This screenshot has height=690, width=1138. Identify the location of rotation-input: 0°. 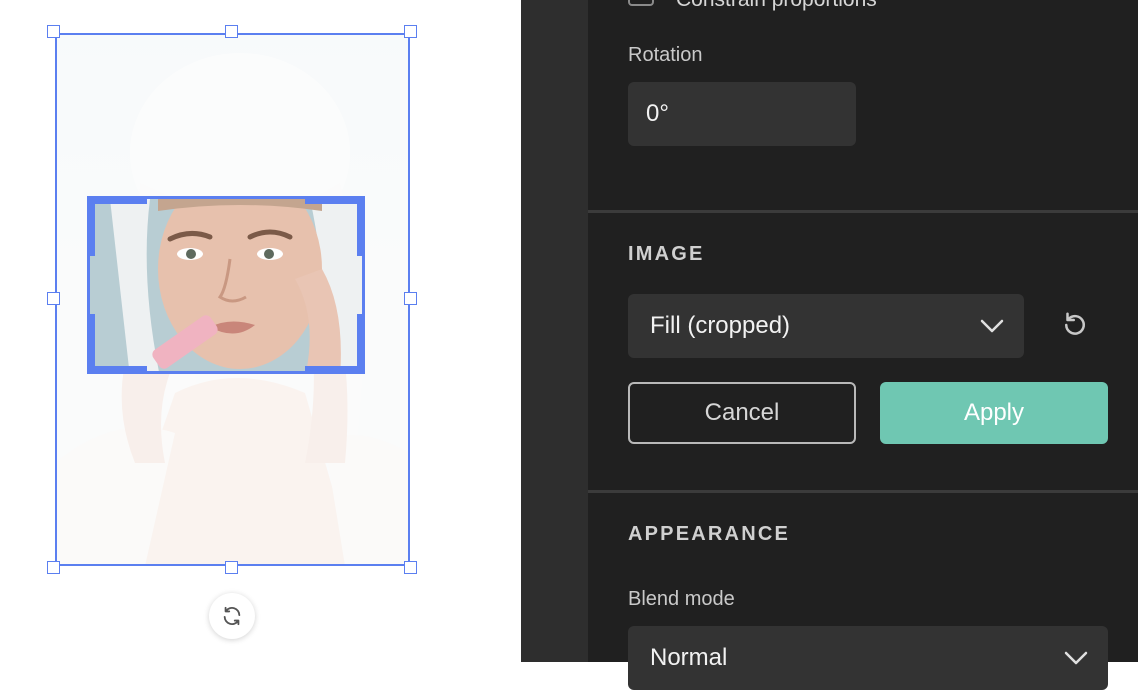
(742, 114).